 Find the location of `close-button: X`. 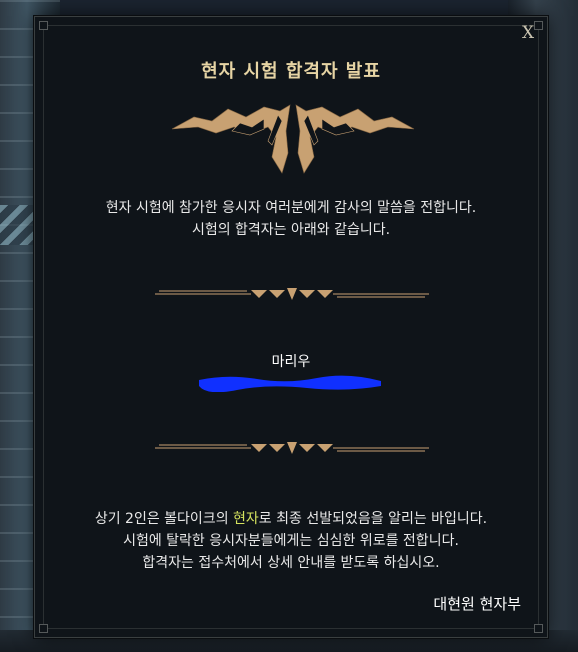

close-button: X is located at coordinates (528, 33).